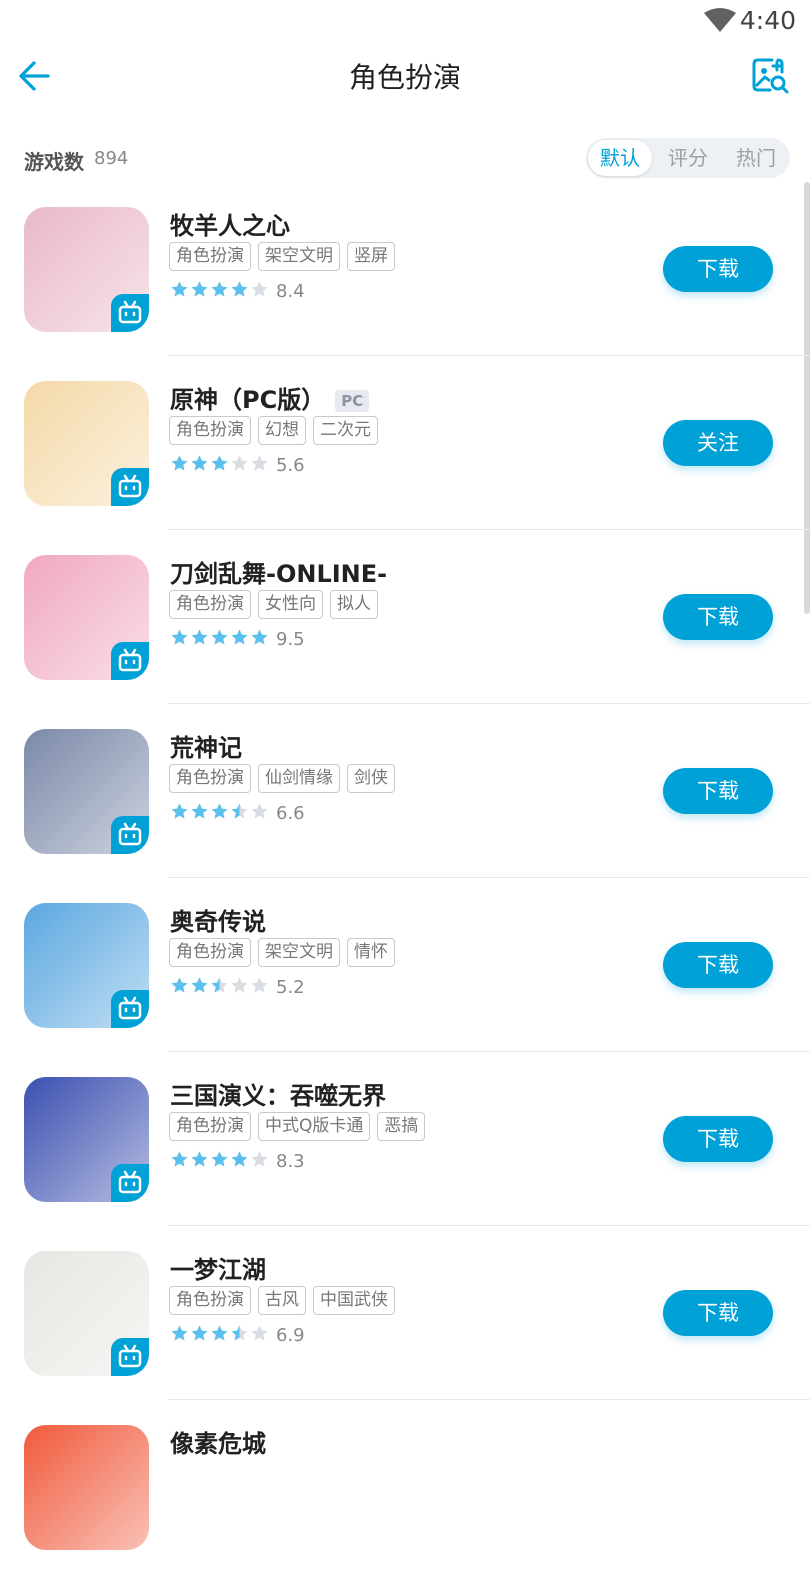 Image resolution: width=810 pixels, height=1574 pixels. I want to click on tag: 情怀, so click(371, 952).